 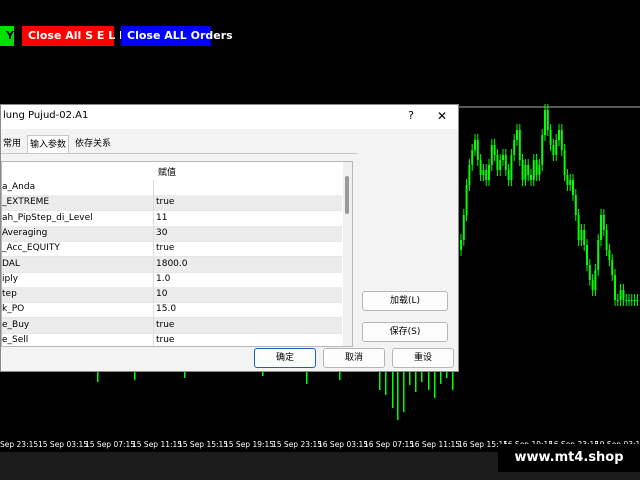 I want to click on table-row: DAL 1800.0, so click(x=173, y=264).